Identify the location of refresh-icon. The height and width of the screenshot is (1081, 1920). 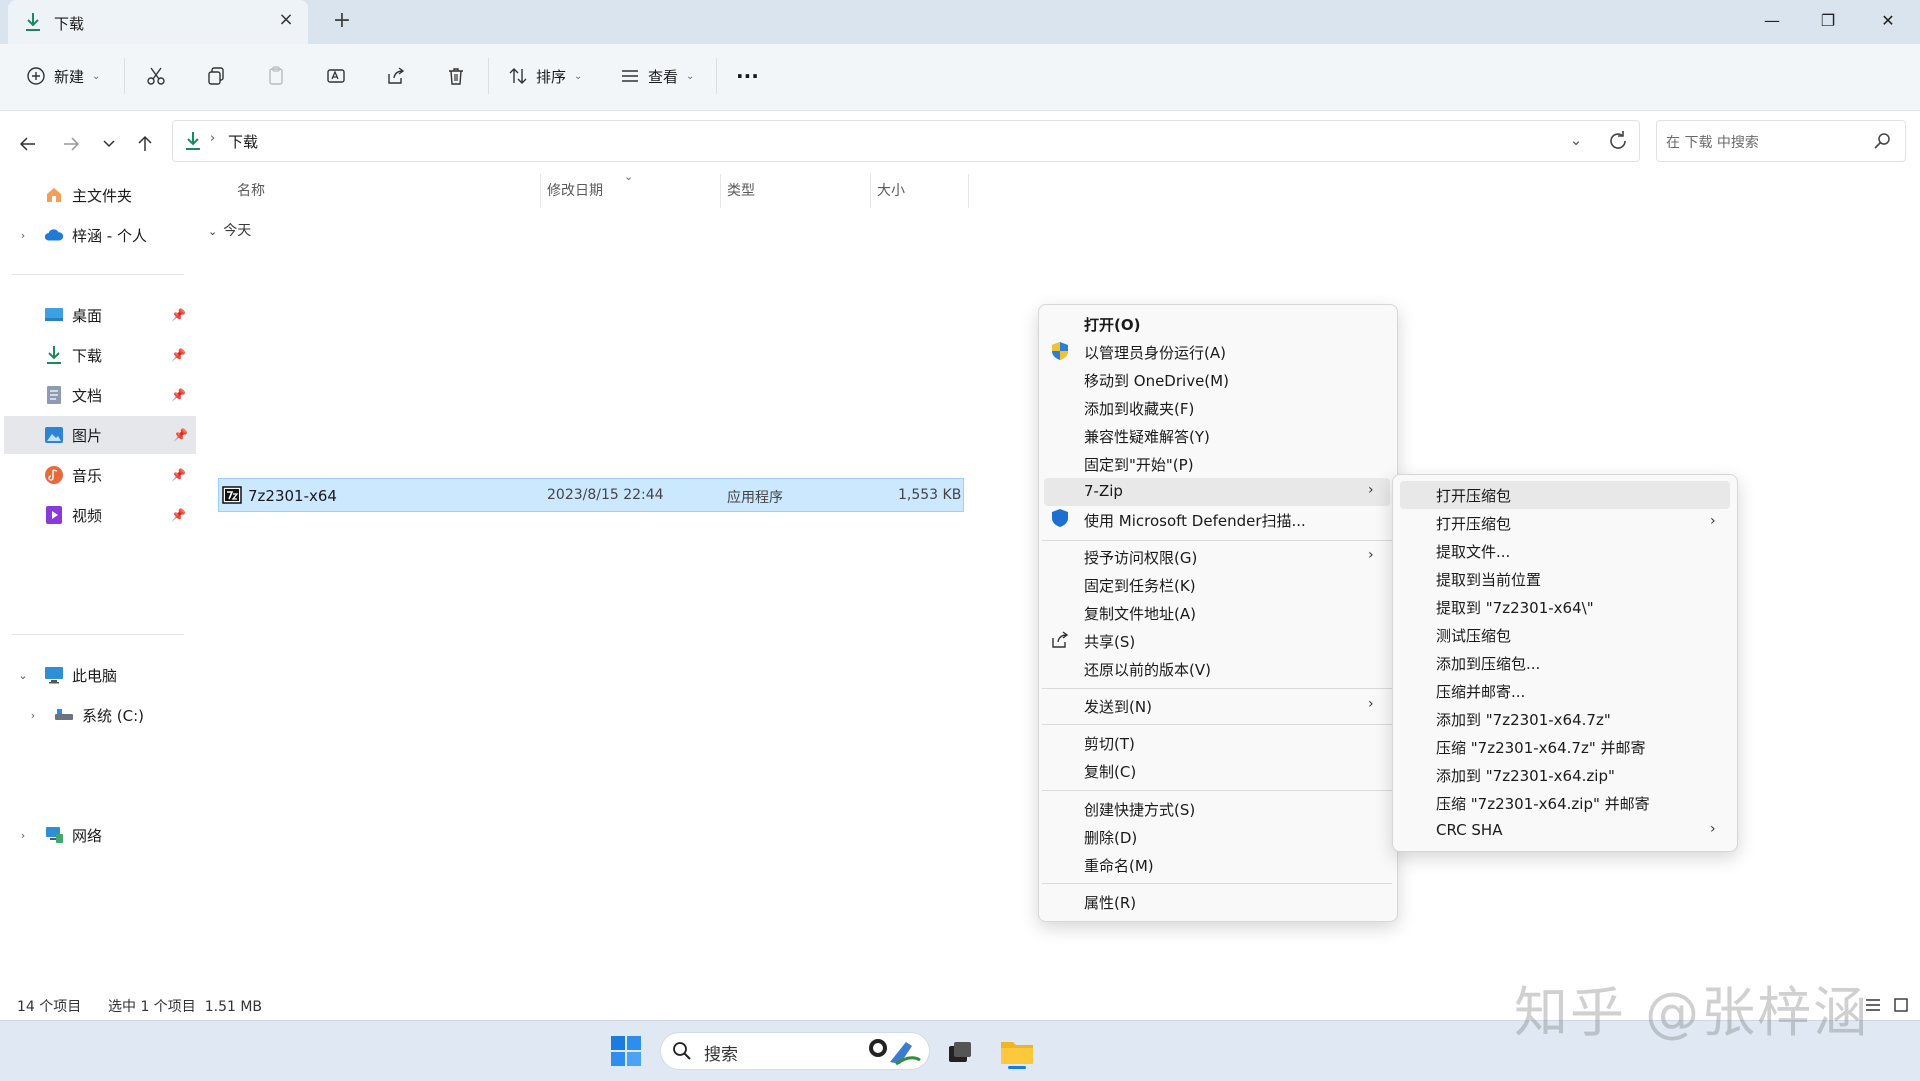
(1618, 141).